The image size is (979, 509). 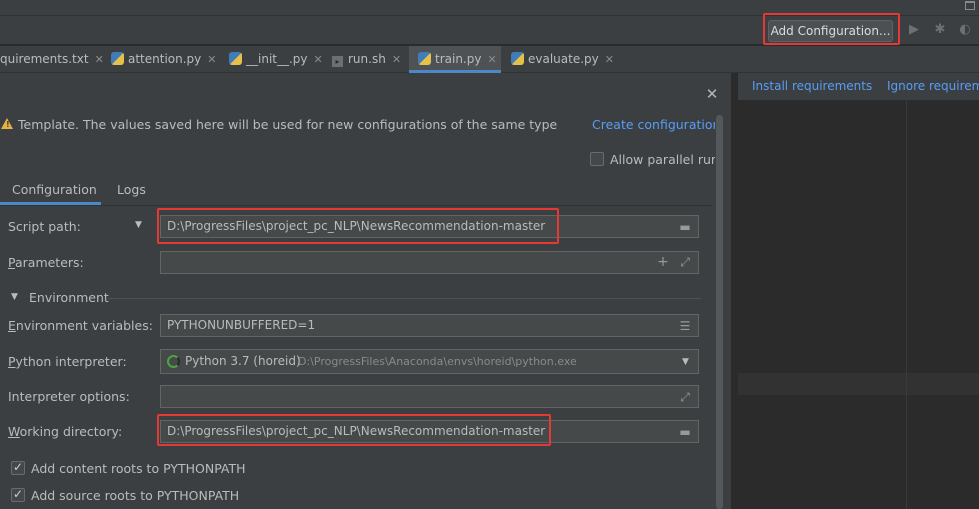 I want to click on mnemonic: W, so click(x=14, y=431).